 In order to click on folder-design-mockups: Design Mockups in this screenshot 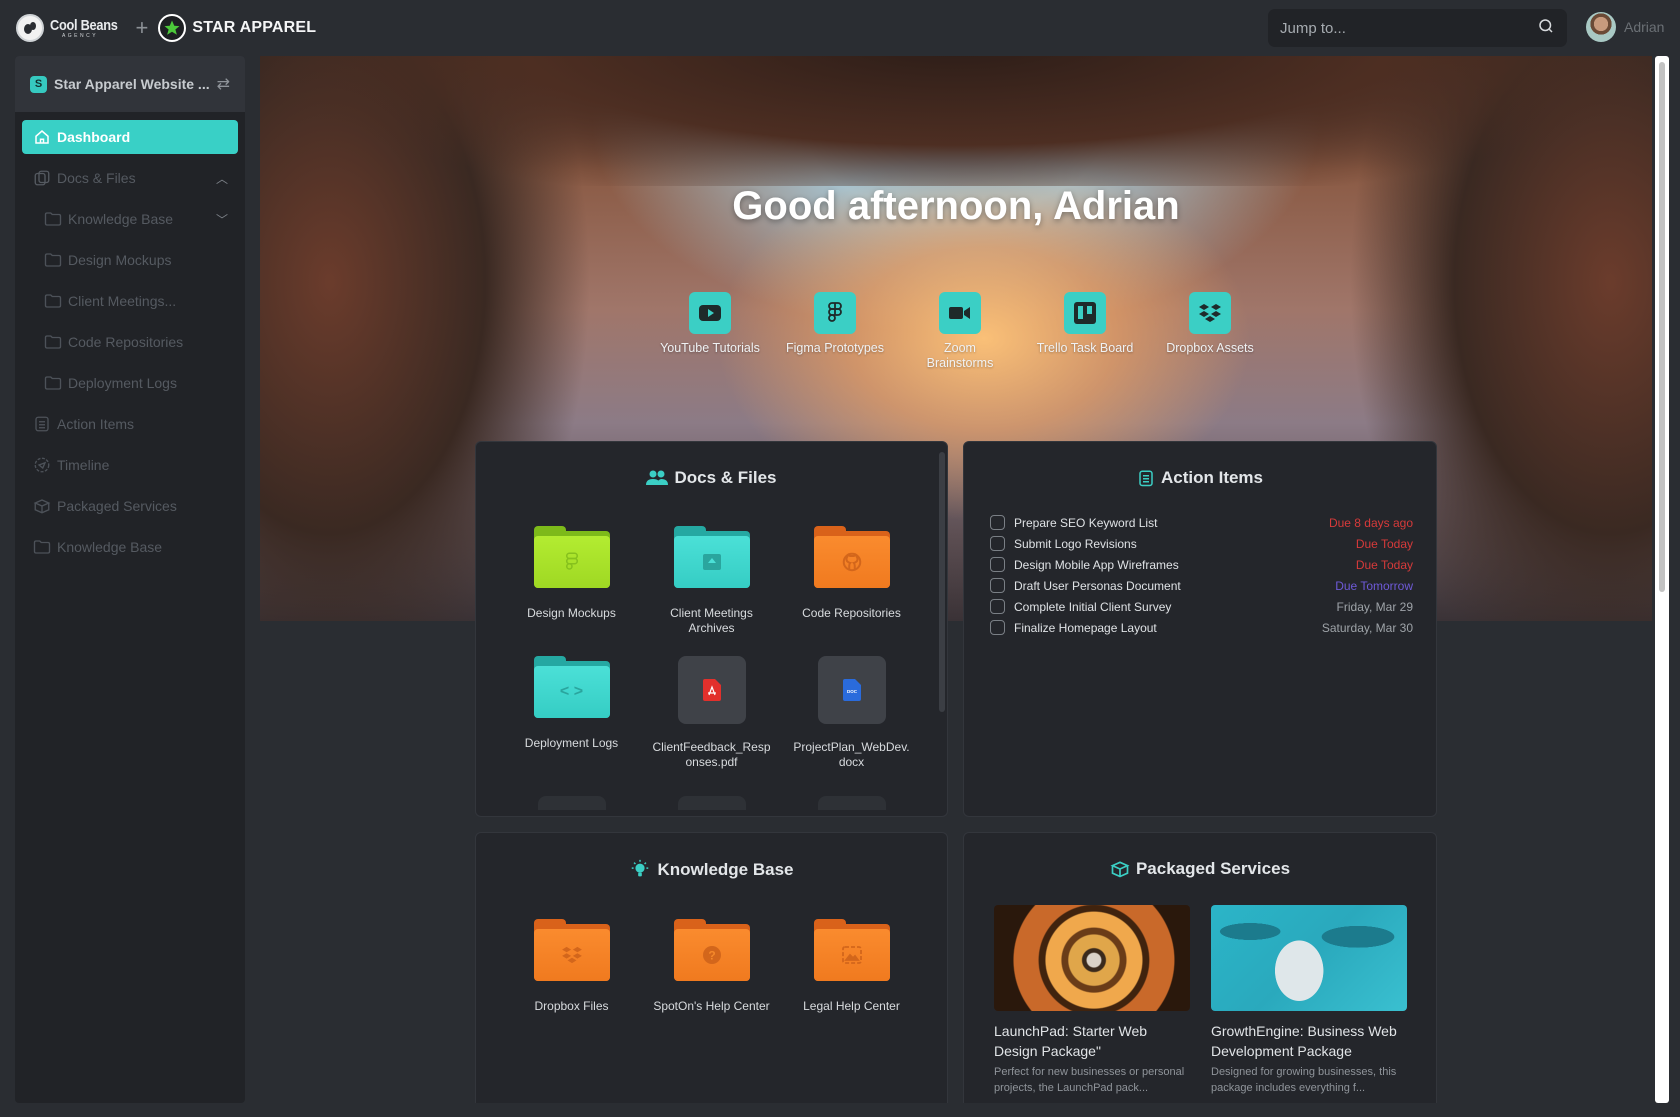, I will do `click(572, 581)`.